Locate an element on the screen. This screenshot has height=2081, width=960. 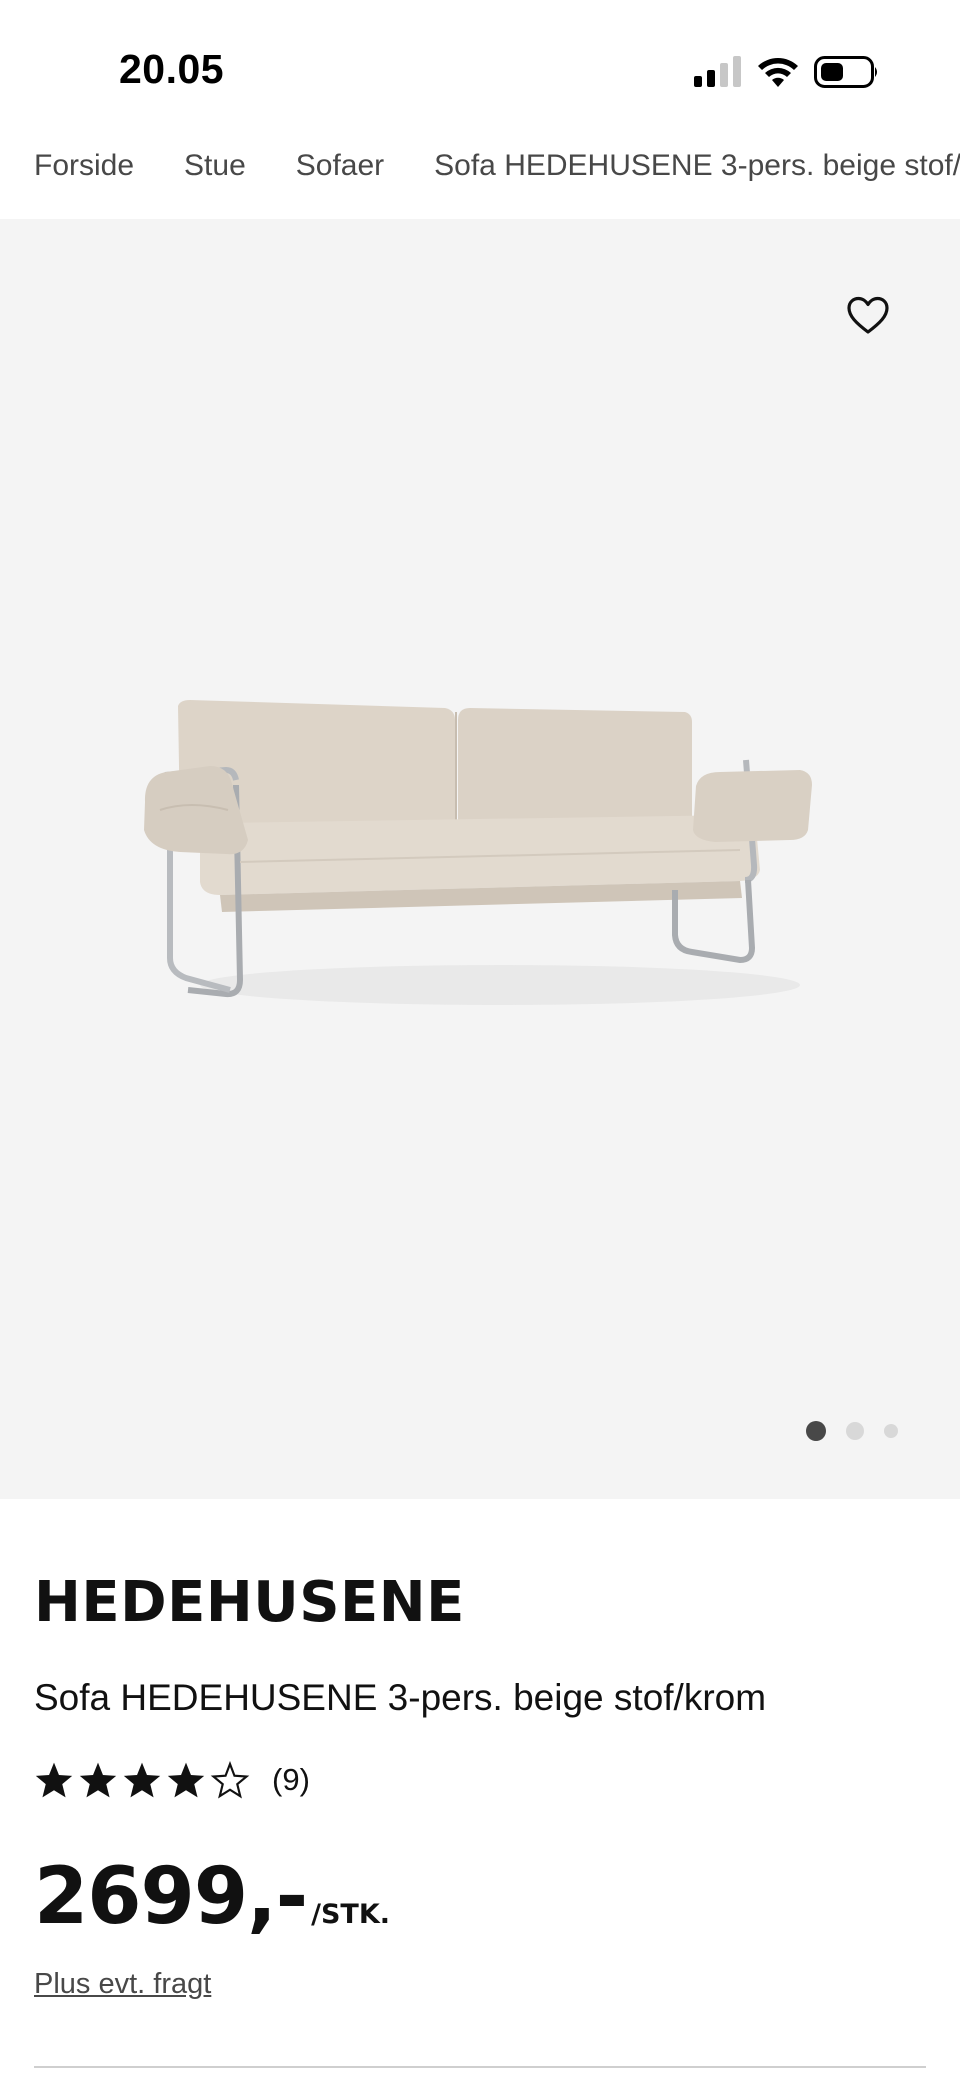
product-brand: HEDEHUSENE is located at coordinates (249, 1602).